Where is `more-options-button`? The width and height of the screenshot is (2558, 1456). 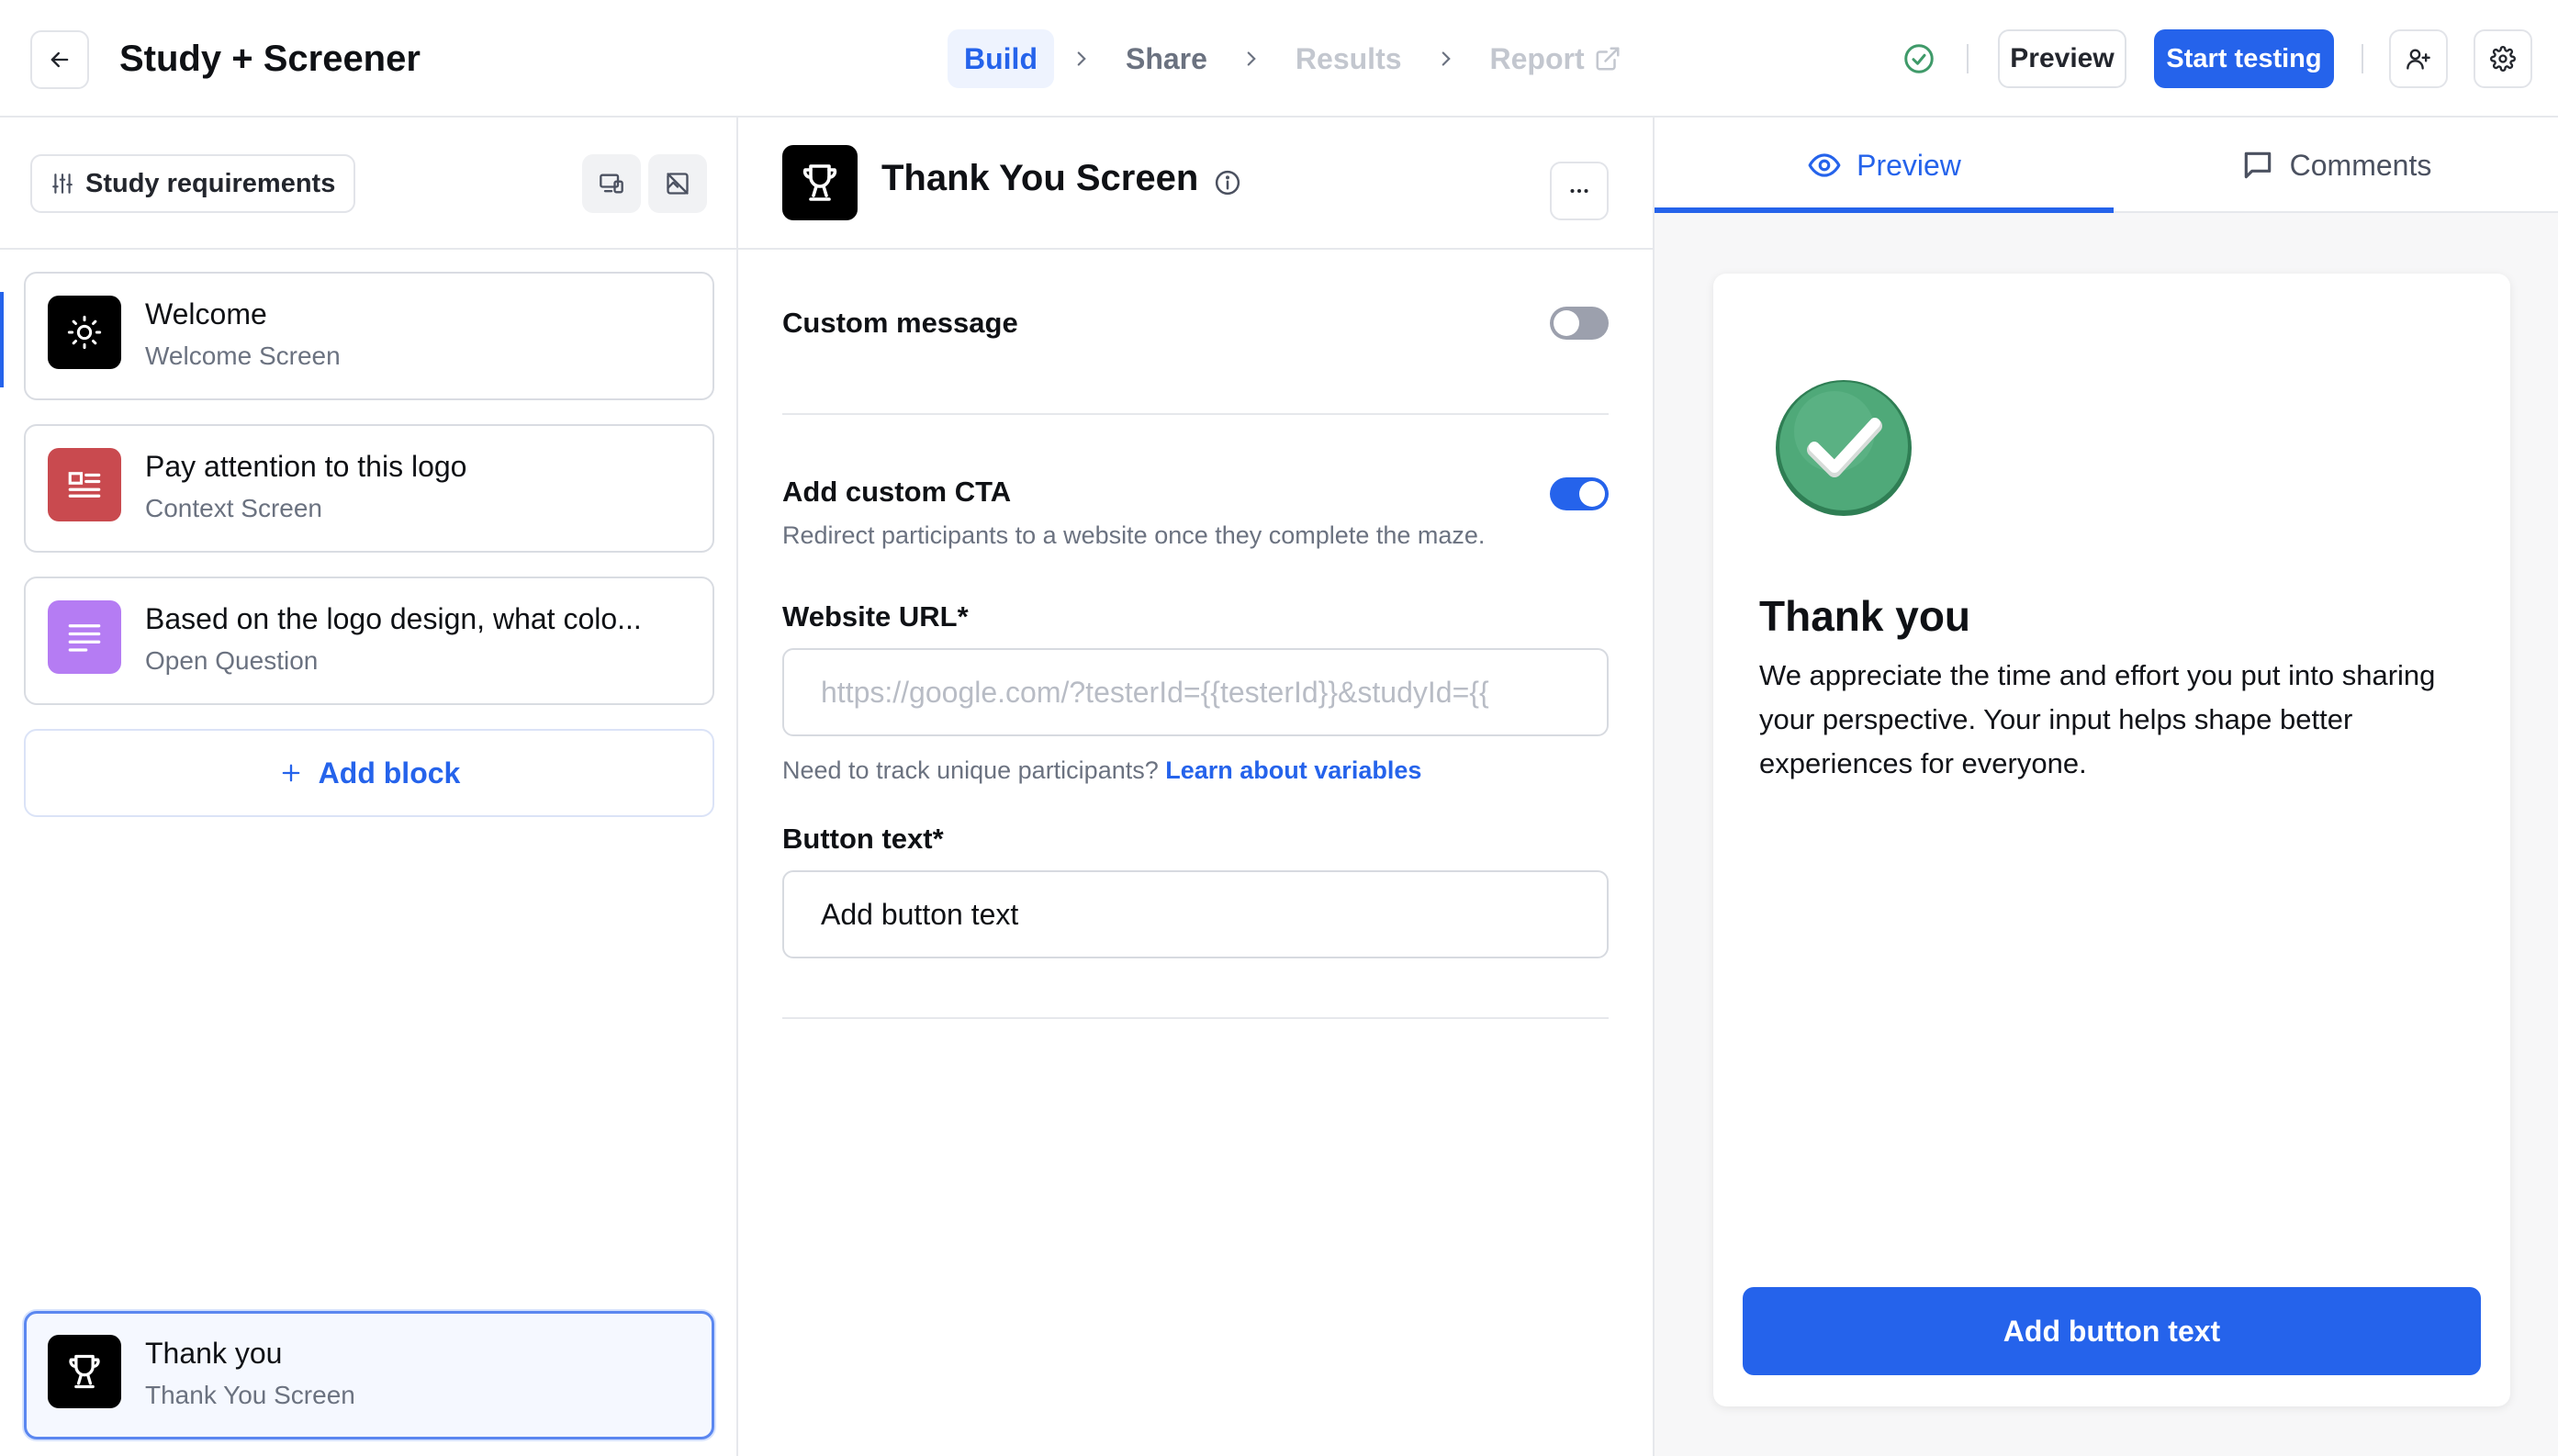 more-options-button is located at coordinates (1580, 191).